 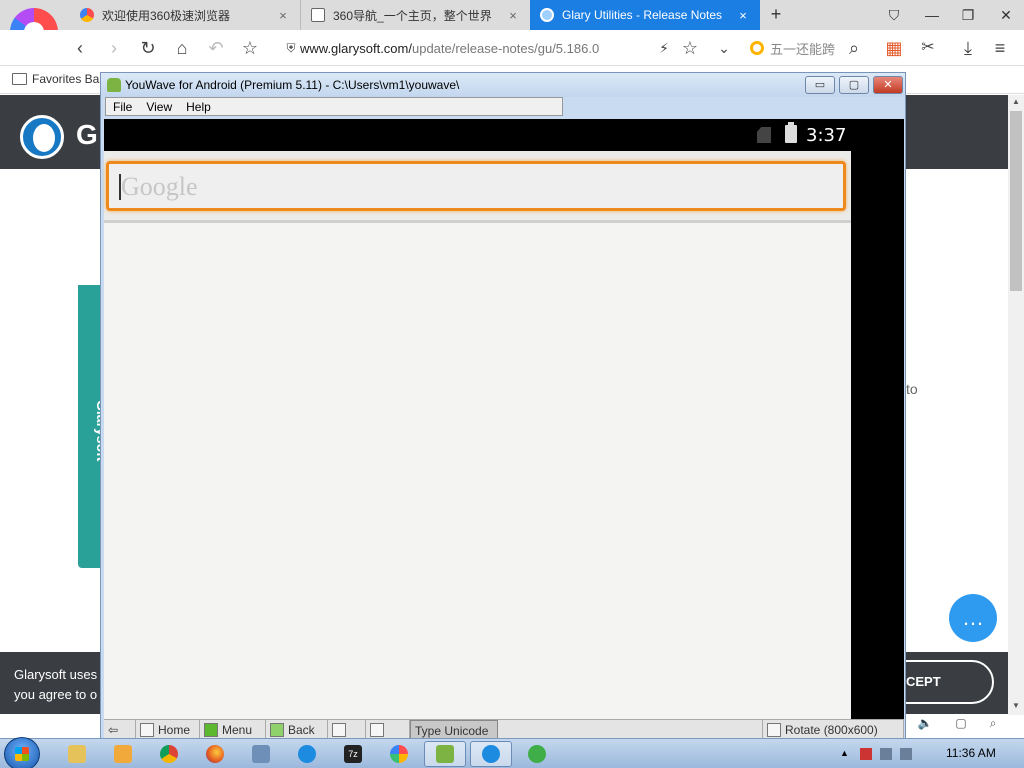 I want to click on reload-button: ↻, so click(x=148, y=48).